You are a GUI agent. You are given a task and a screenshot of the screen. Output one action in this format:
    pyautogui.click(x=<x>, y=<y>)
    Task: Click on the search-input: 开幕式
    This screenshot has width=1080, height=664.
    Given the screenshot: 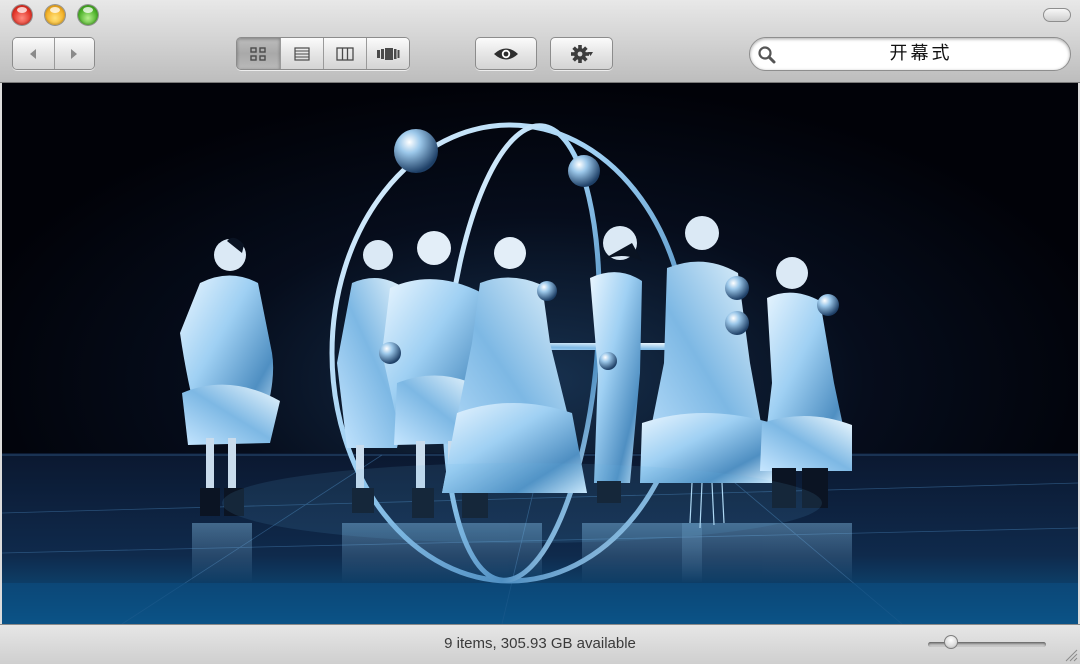 What is the action you would take?
    pyautogui.click(x=921, y=54)
    